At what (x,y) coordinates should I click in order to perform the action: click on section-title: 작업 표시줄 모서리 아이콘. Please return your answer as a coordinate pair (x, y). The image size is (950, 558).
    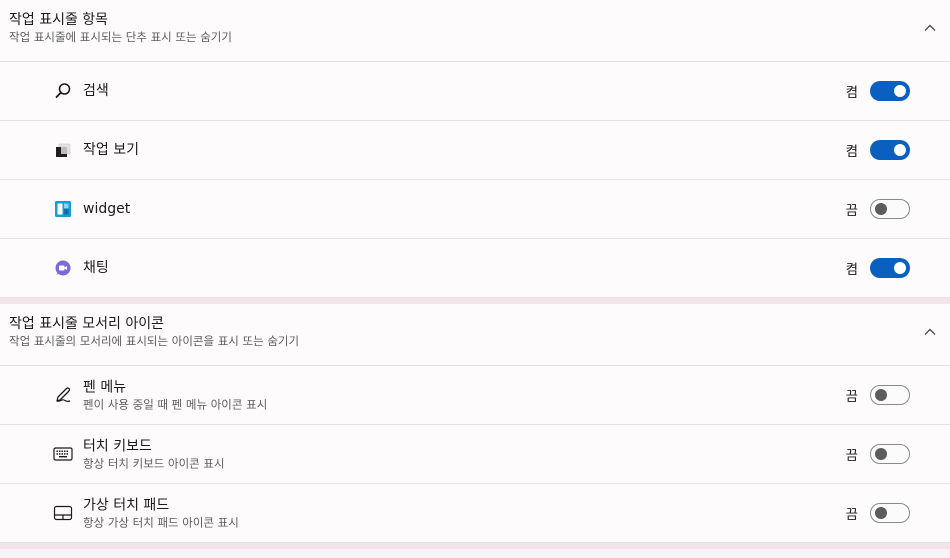
    Looking at the image, I should click on (87, 324).